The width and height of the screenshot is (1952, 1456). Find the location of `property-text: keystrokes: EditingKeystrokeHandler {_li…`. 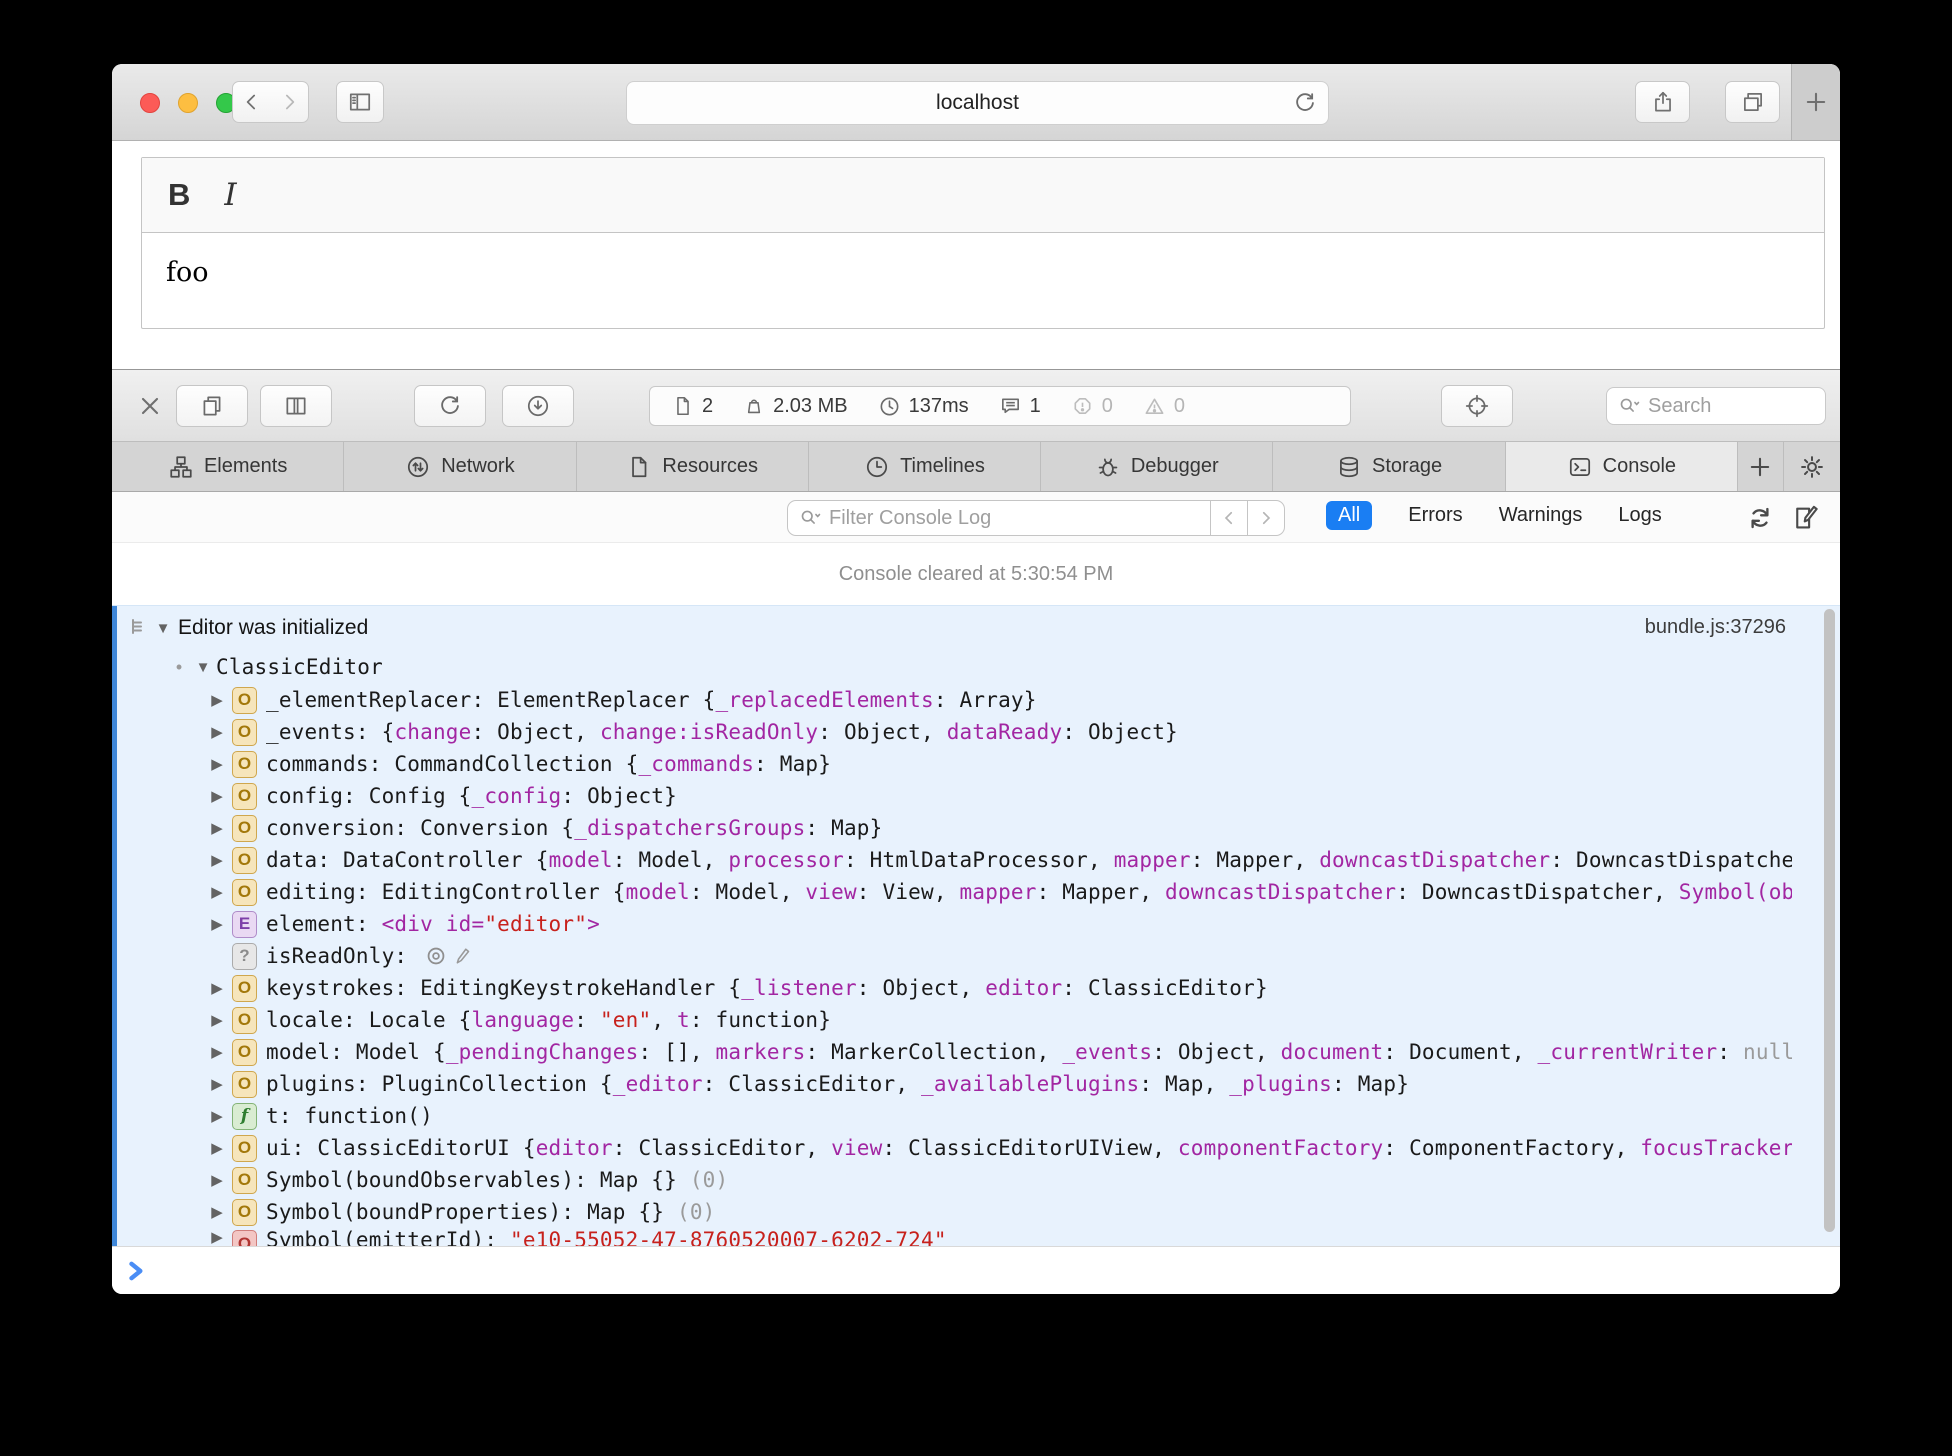

property-text: keystrokes: EditingKeystrokeHandler {_li… is located at coordinates (767, 988).